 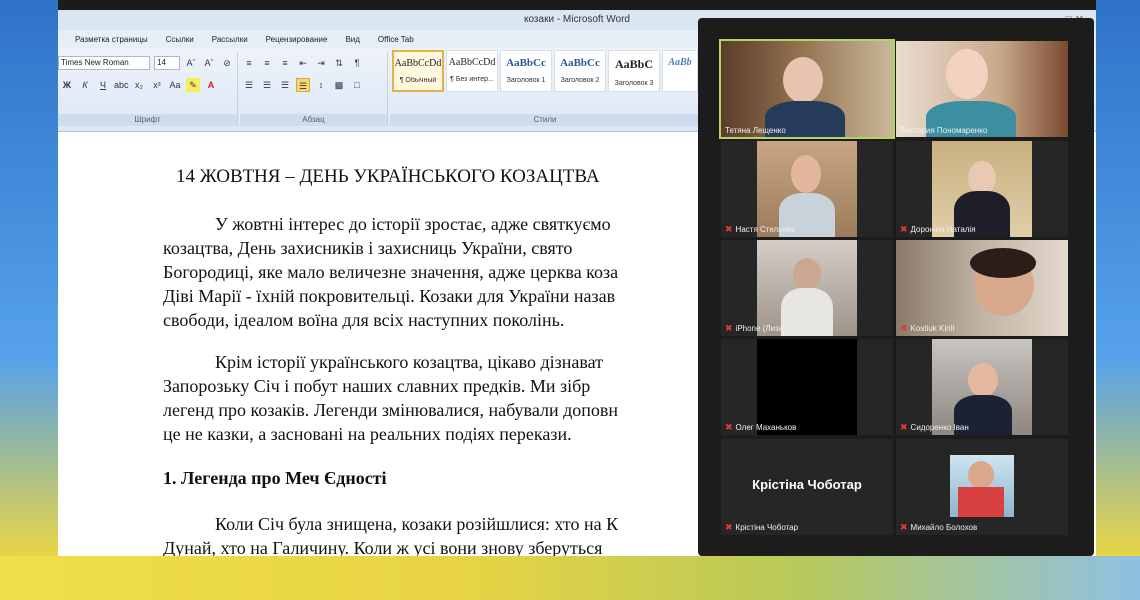 What do you see at coordinates (193, 85) in the screenshot?
I see `highlight-icon: ✎` at bounding box center [193, 85].